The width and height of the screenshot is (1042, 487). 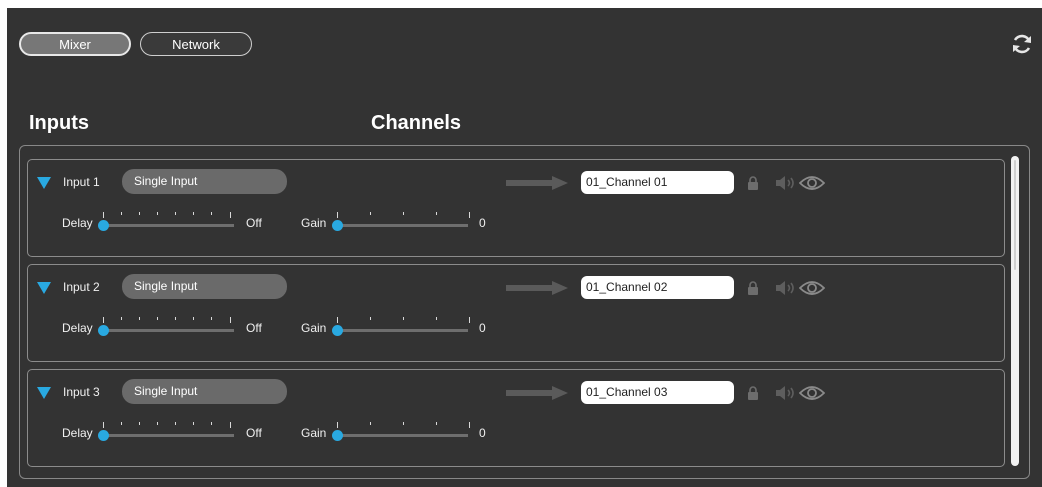 I want to click on inputs-heading: Inputs, so click(x=59, y=123).